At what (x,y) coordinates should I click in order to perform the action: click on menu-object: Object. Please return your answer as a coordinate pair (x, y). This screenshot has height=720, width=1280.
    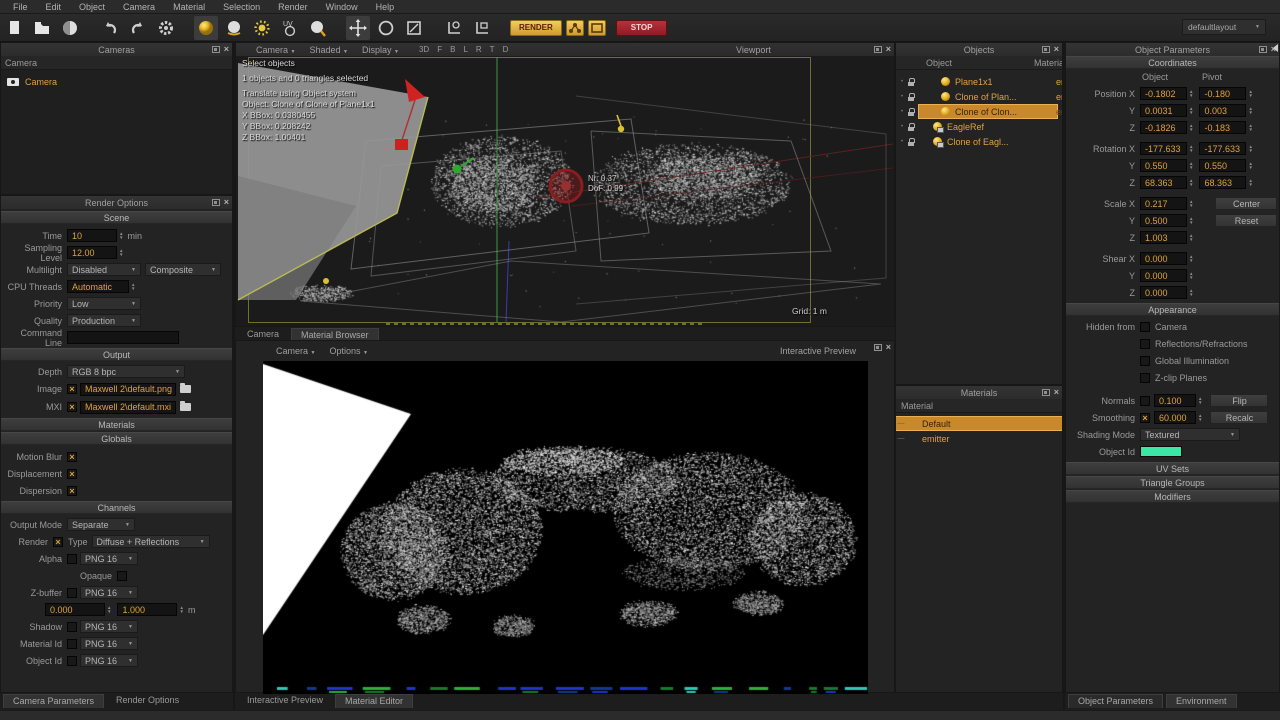
    Looking at the image, I should click on (92, 7).